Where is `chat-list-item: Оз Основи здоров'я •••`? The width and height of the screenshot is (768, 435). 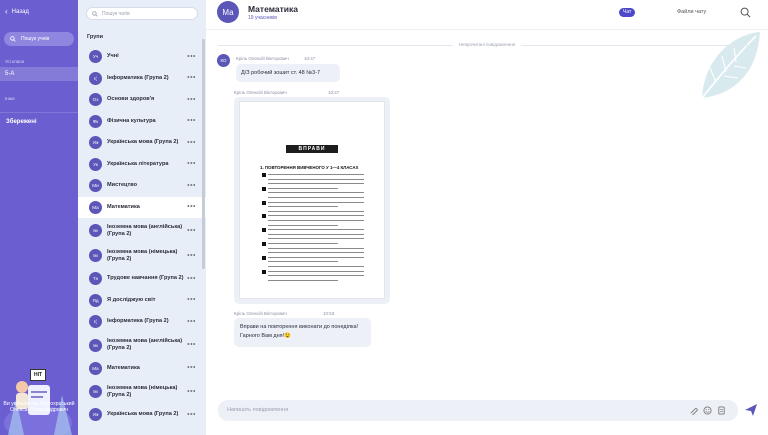 chat-list-item: Оз Основи здоров'я ••• is located at coordinates (142, 100).